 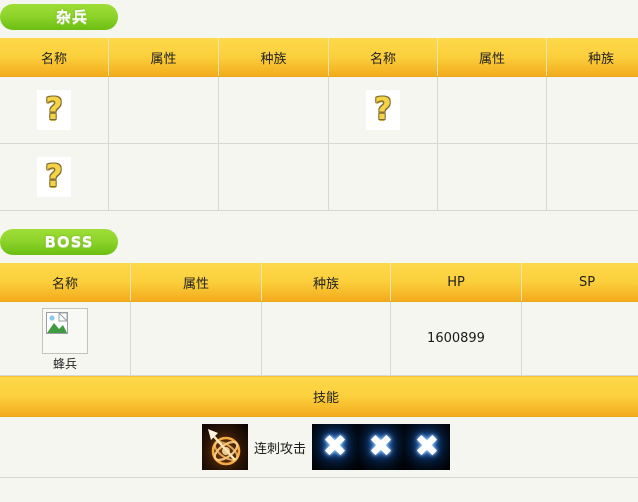 What do you see at coordinates (456, 282) in the screenshot?
I see `boss-col-hp: HP` at bounding box center [456, 282].